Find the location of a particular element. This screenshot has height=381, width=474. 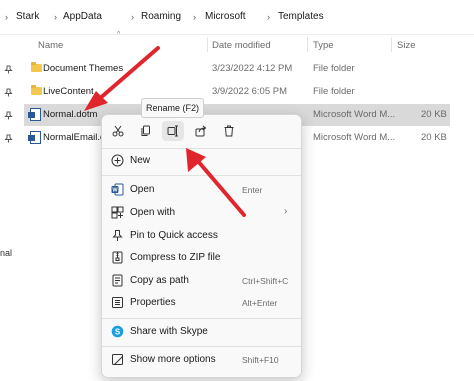

share-icon is located at coordinates (201, 131).